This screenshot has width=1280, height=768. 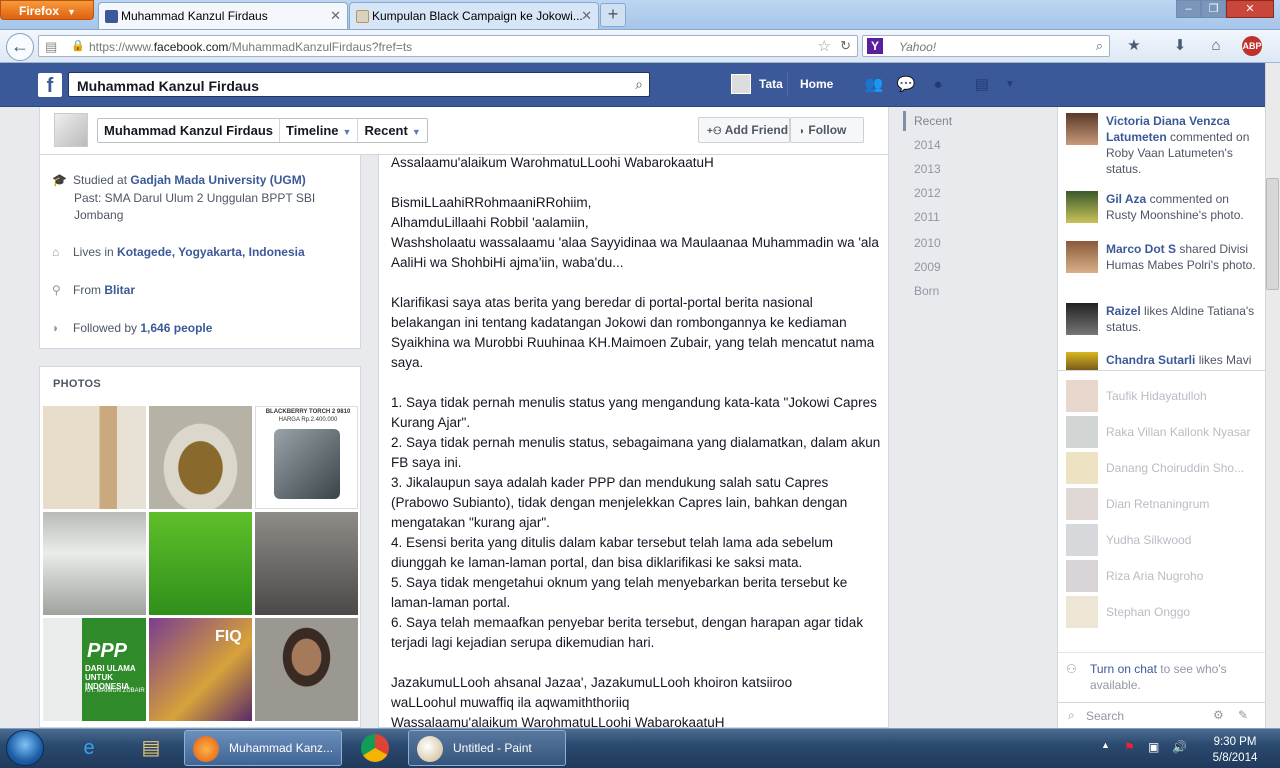 I want to click on search-bar: Y Yahoo! ⌕, so click(x=986, y=46).